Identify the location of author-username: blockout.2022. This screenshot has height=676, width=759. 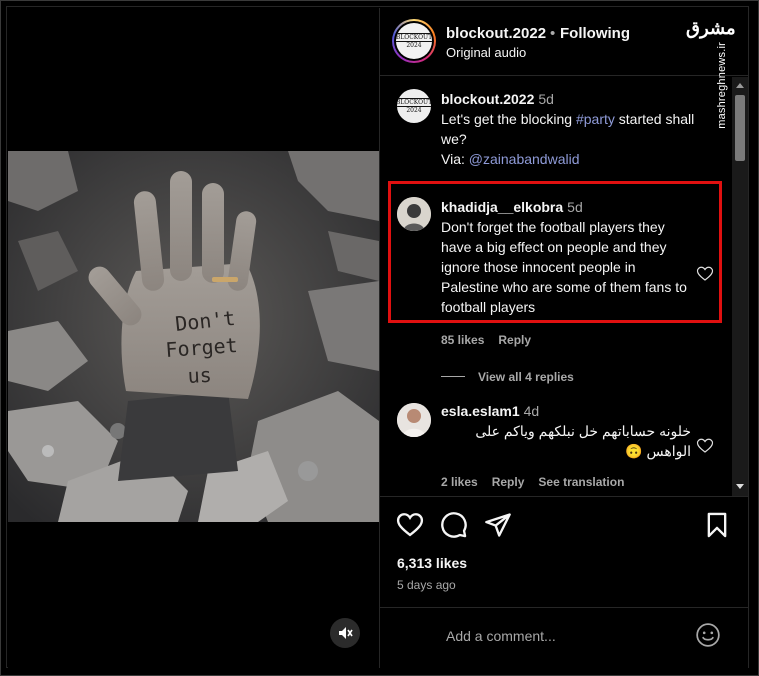
(496, 33).